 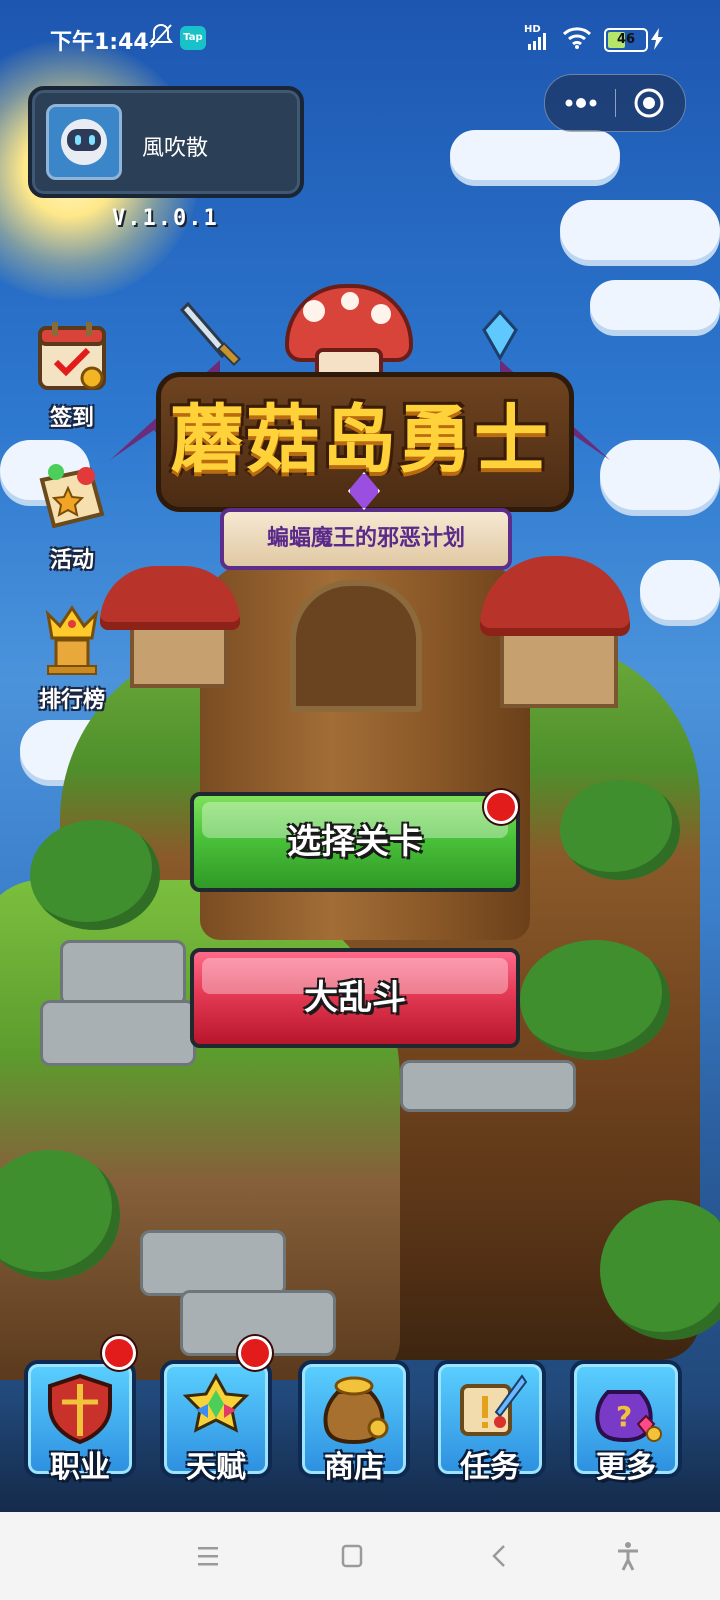 I want to click on close-target-icon, so click(x=649, y=103).